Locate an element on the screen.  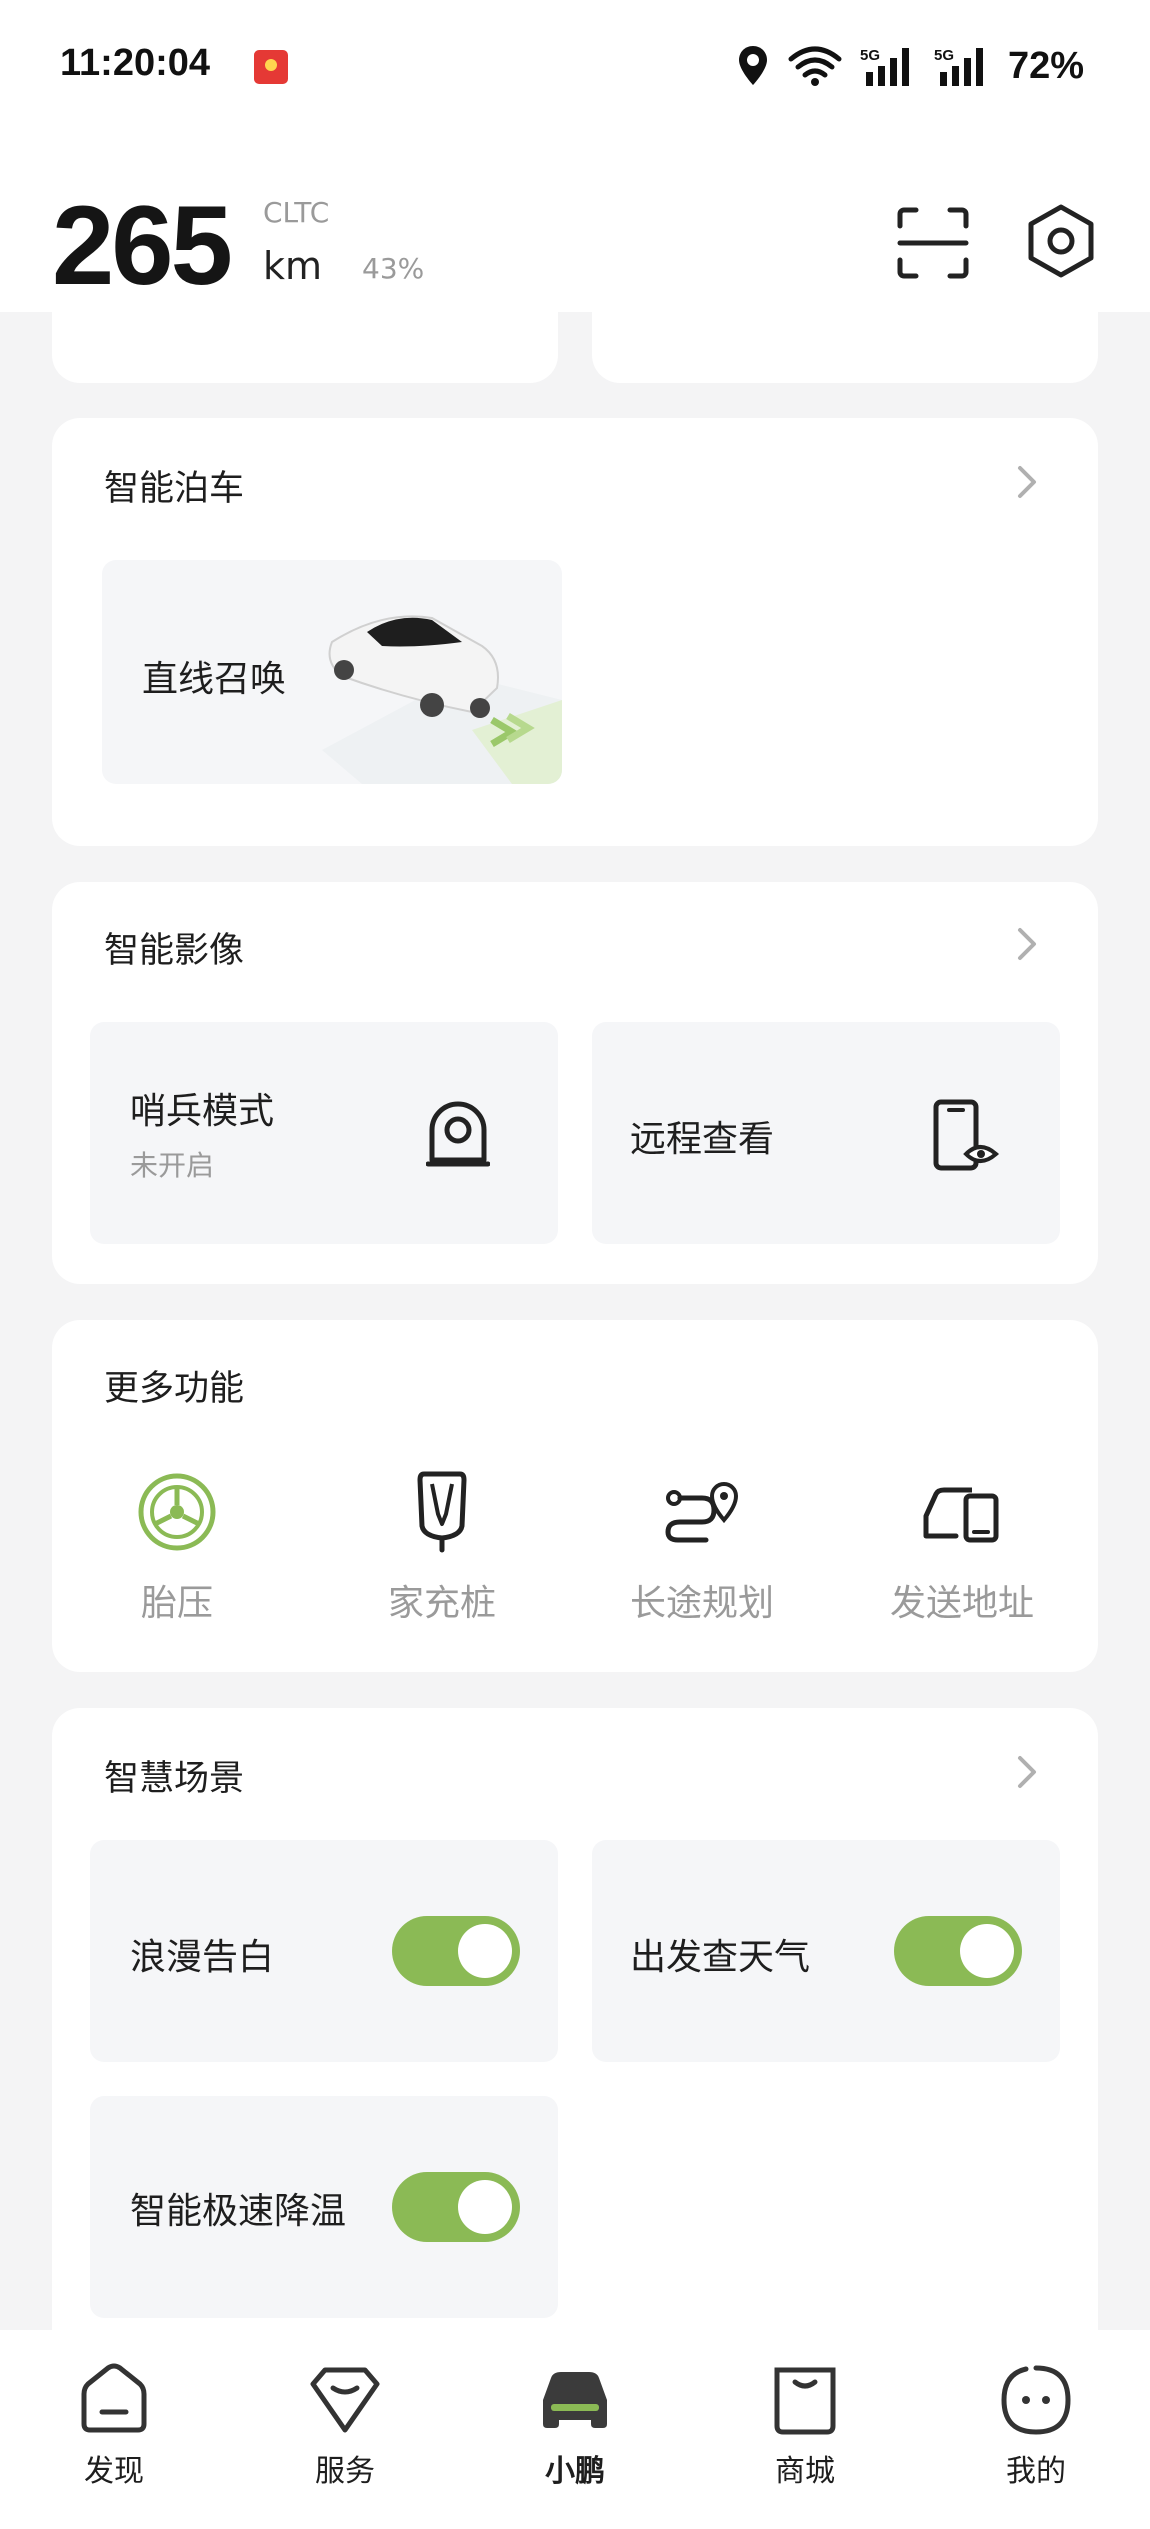
nav-xpeng: 小鹏 is located at coordinates (575, 2425).